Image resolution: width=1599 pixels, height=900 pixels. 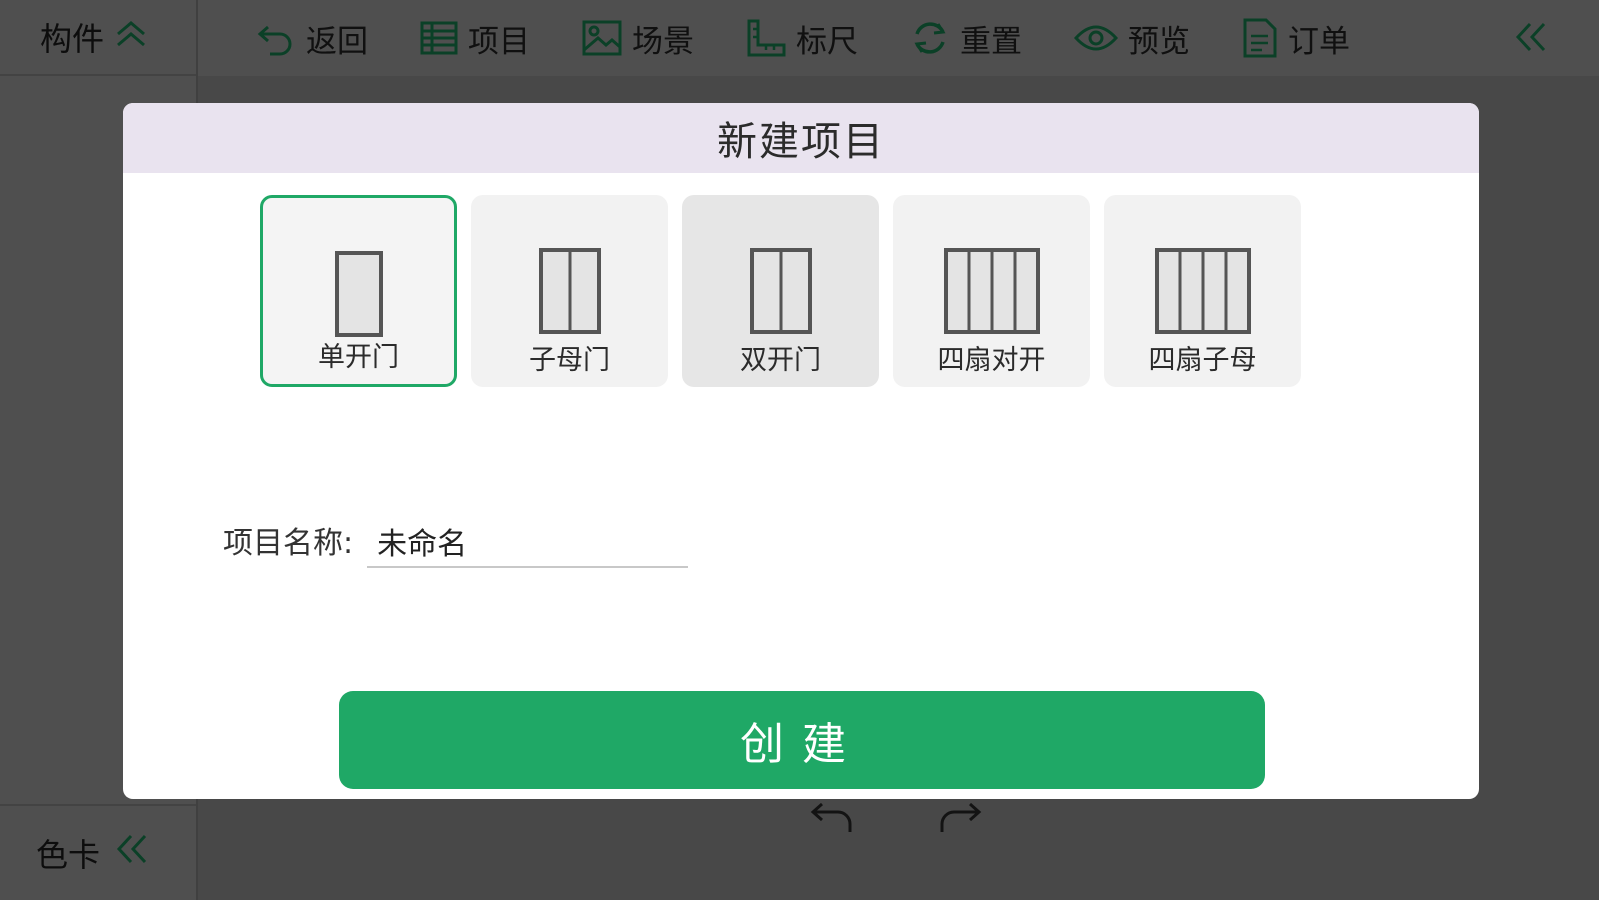 I want to click on project-name-row: 项目名称:, so click(x=456, y=543).